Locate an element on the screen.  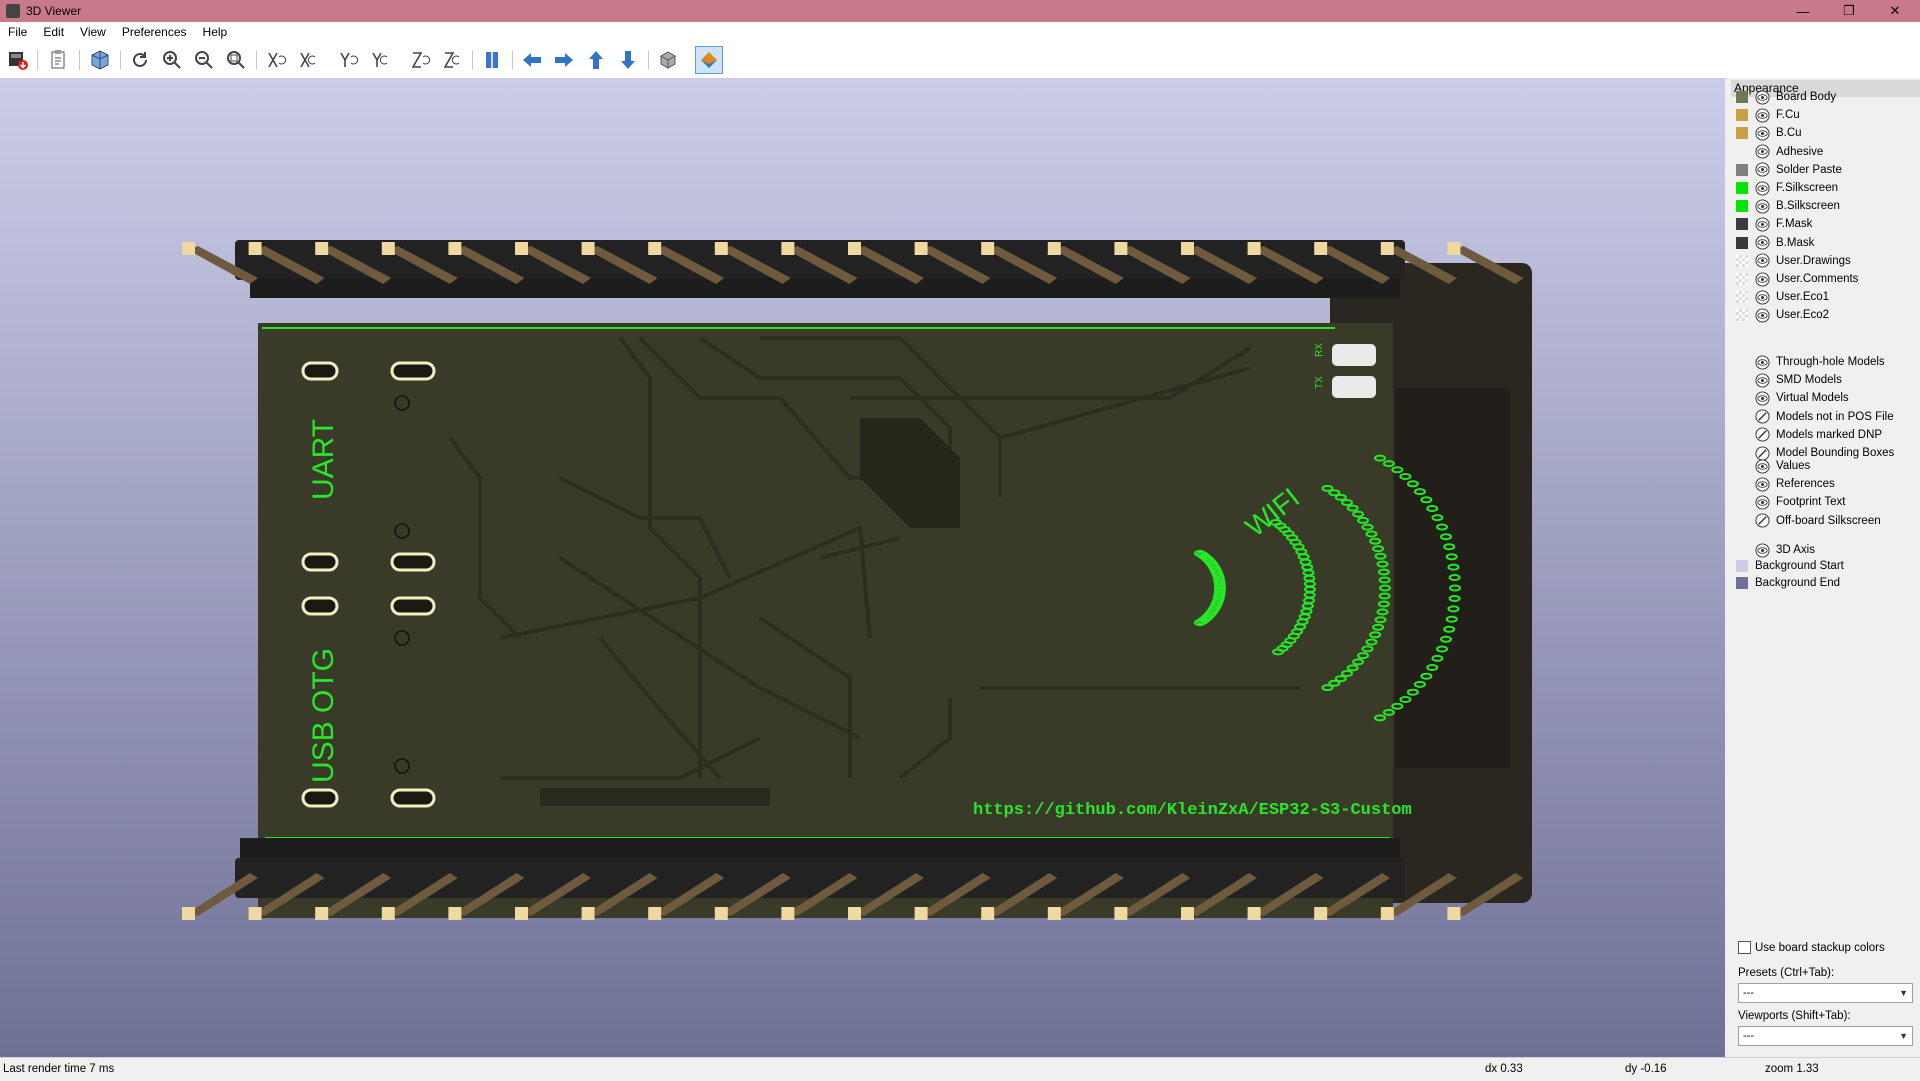
presets-value: --- is located at coordinates (1748, 993).